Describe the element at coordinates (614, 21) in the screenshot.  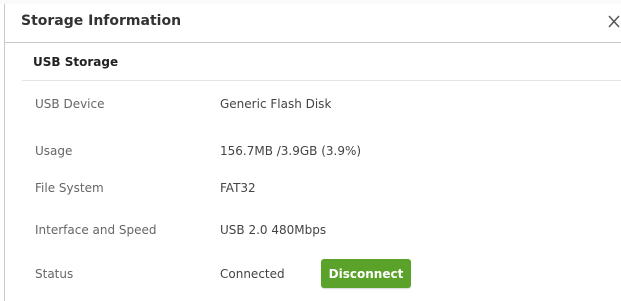
I see `close-icon` at that location.